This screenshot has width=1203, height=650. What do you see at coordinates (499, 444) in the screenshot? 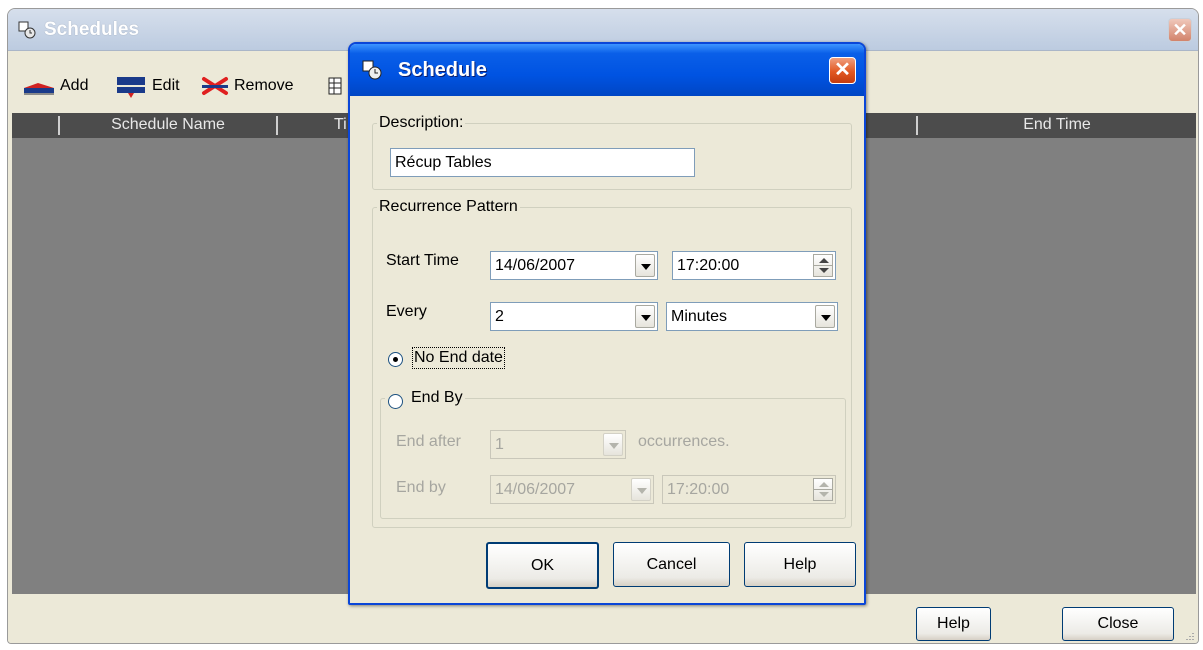
I see `end-after-value: 1` at bounding box center [499, 444].